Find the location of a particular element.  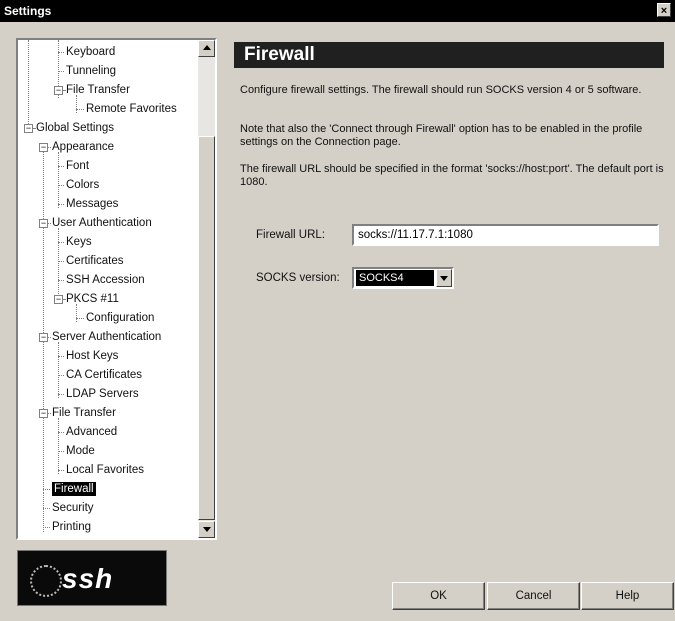

tree-item-appearance: Appearance is located at coordinates (83, 147).